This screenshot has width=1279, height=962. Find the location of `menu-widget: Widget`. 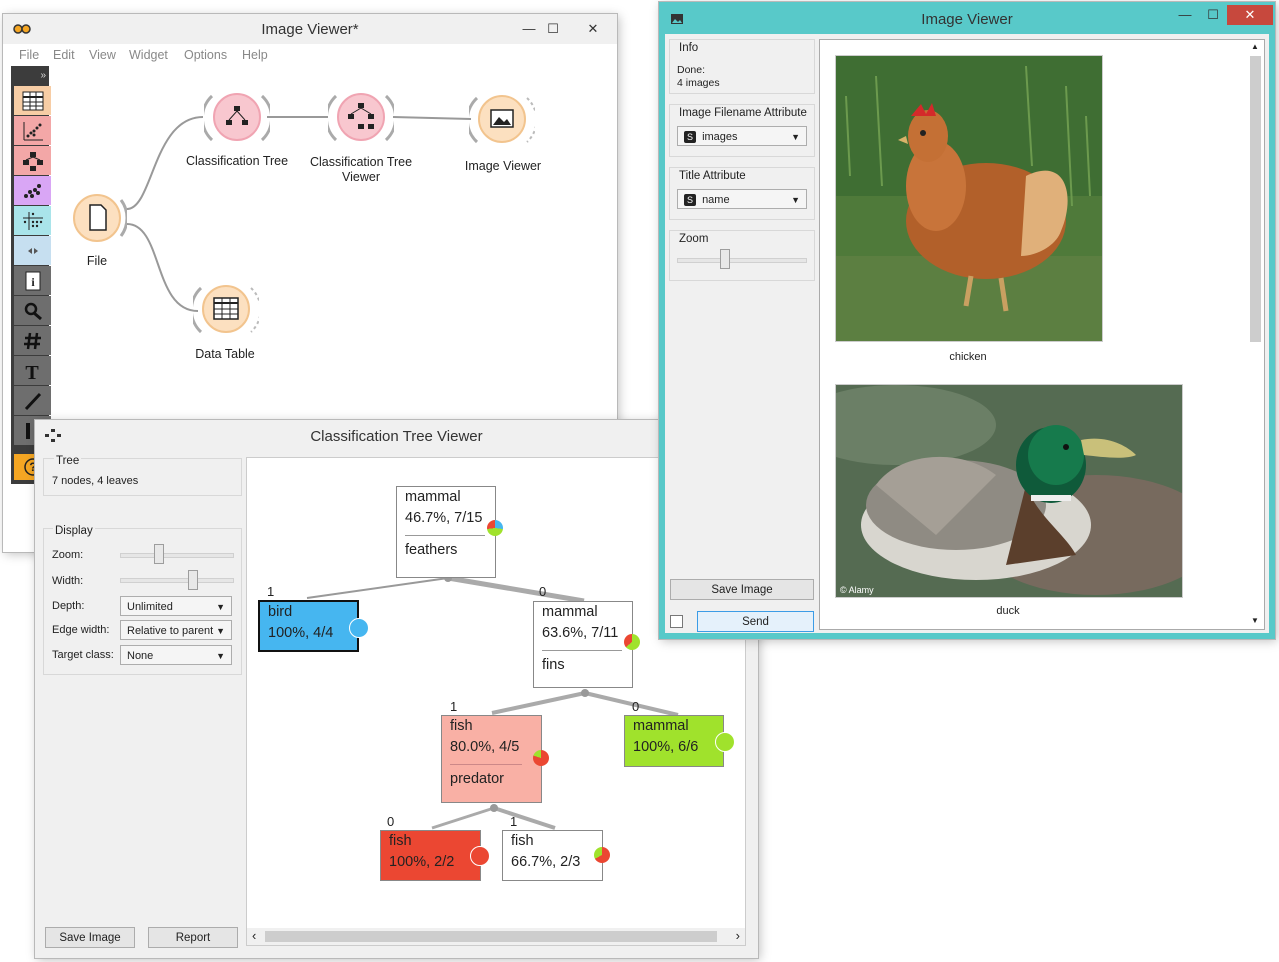

menu-widget: Widget is located at coordinates (148, 55).